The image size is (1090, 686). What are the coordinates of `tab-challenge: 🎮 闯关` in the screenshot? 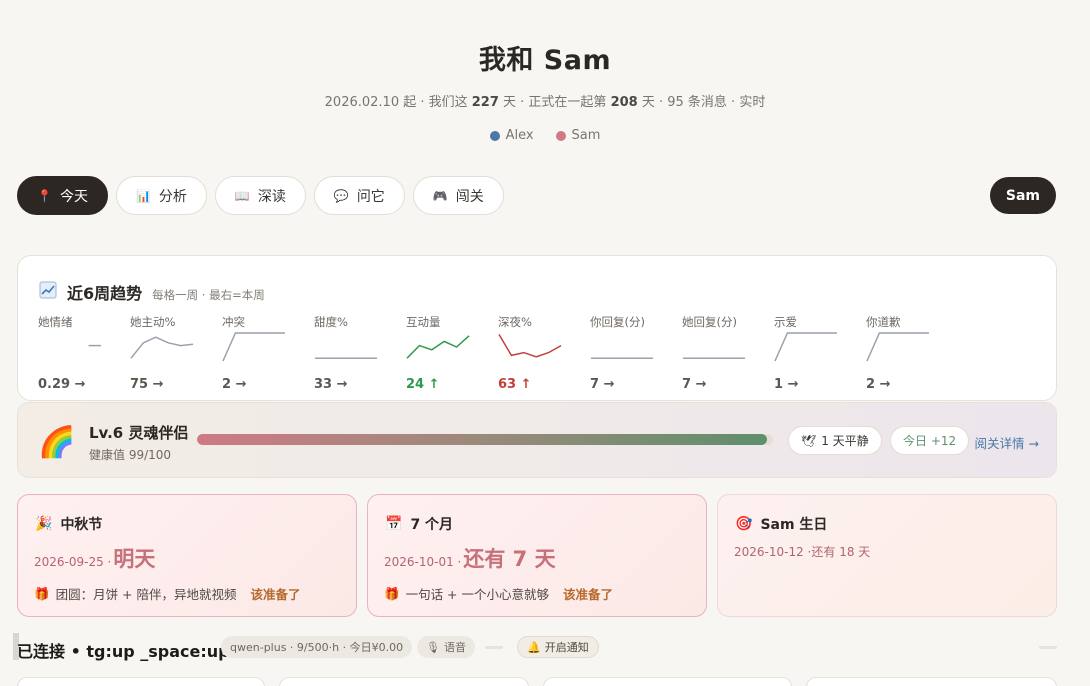 It's located at (458, 195).